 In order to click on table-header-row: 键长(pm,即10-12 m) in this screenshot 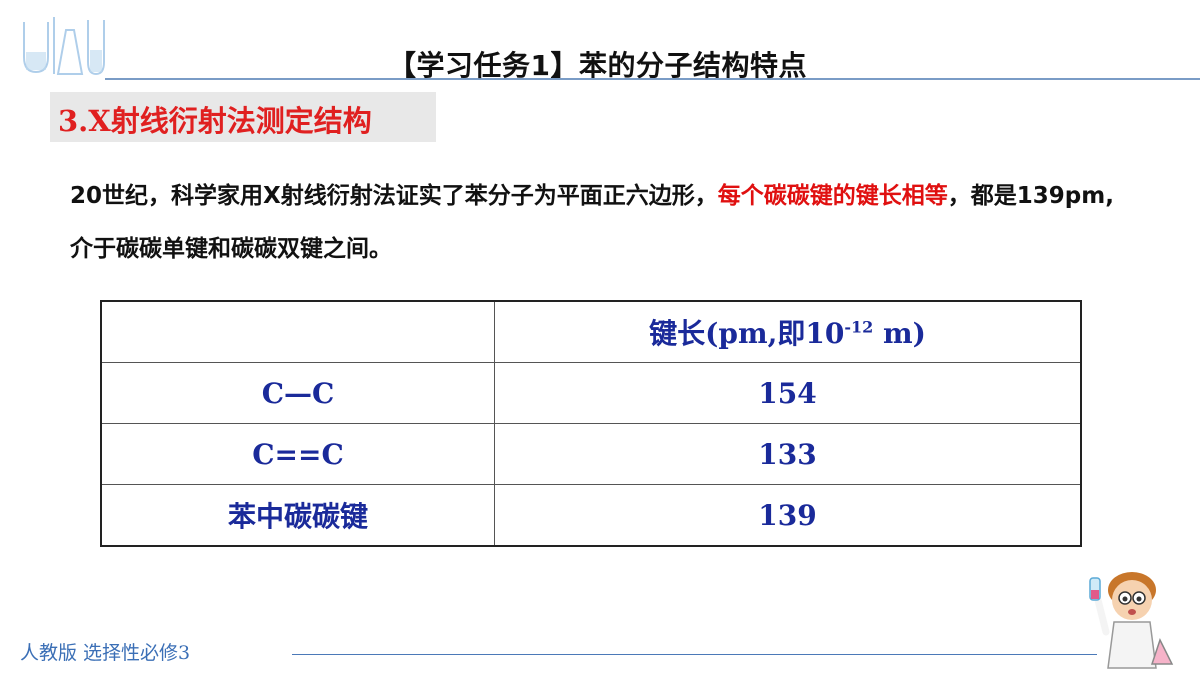, I will do `click(591, 331)`.